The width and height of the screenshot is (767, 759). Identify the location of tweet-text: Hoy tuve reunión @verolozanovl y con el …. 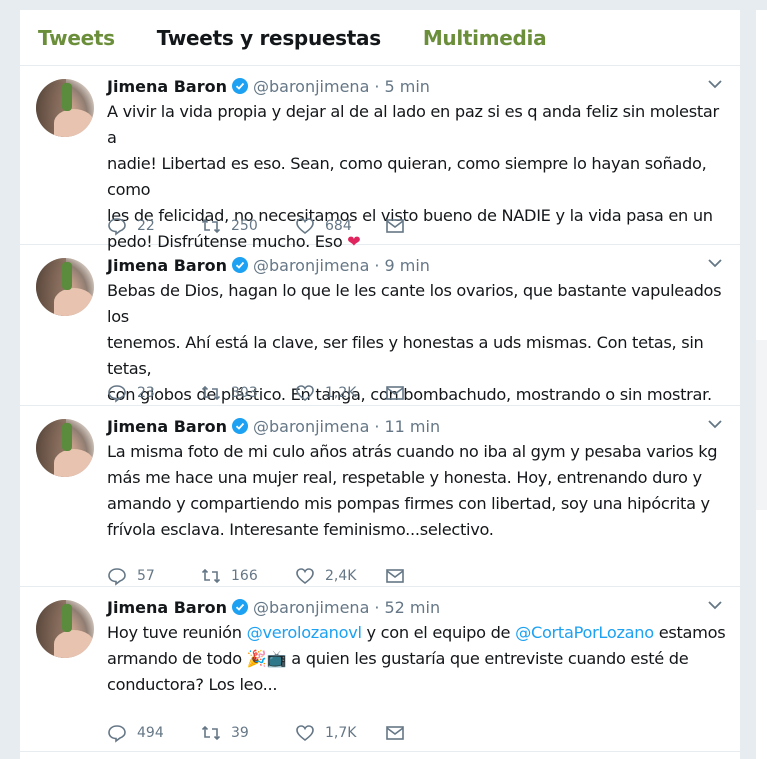
(418, 659).